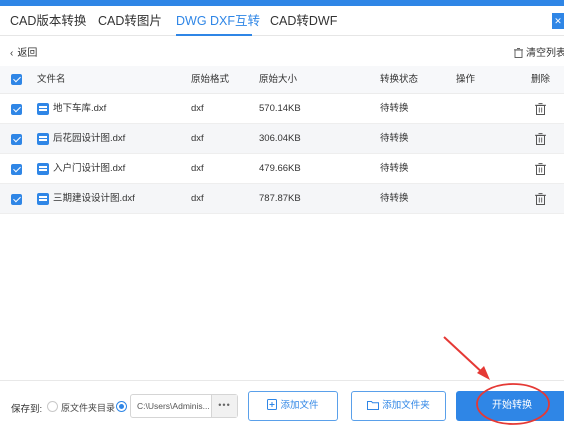  I want to click on add-folder-button: 添加文件夹, so click(398, 406).